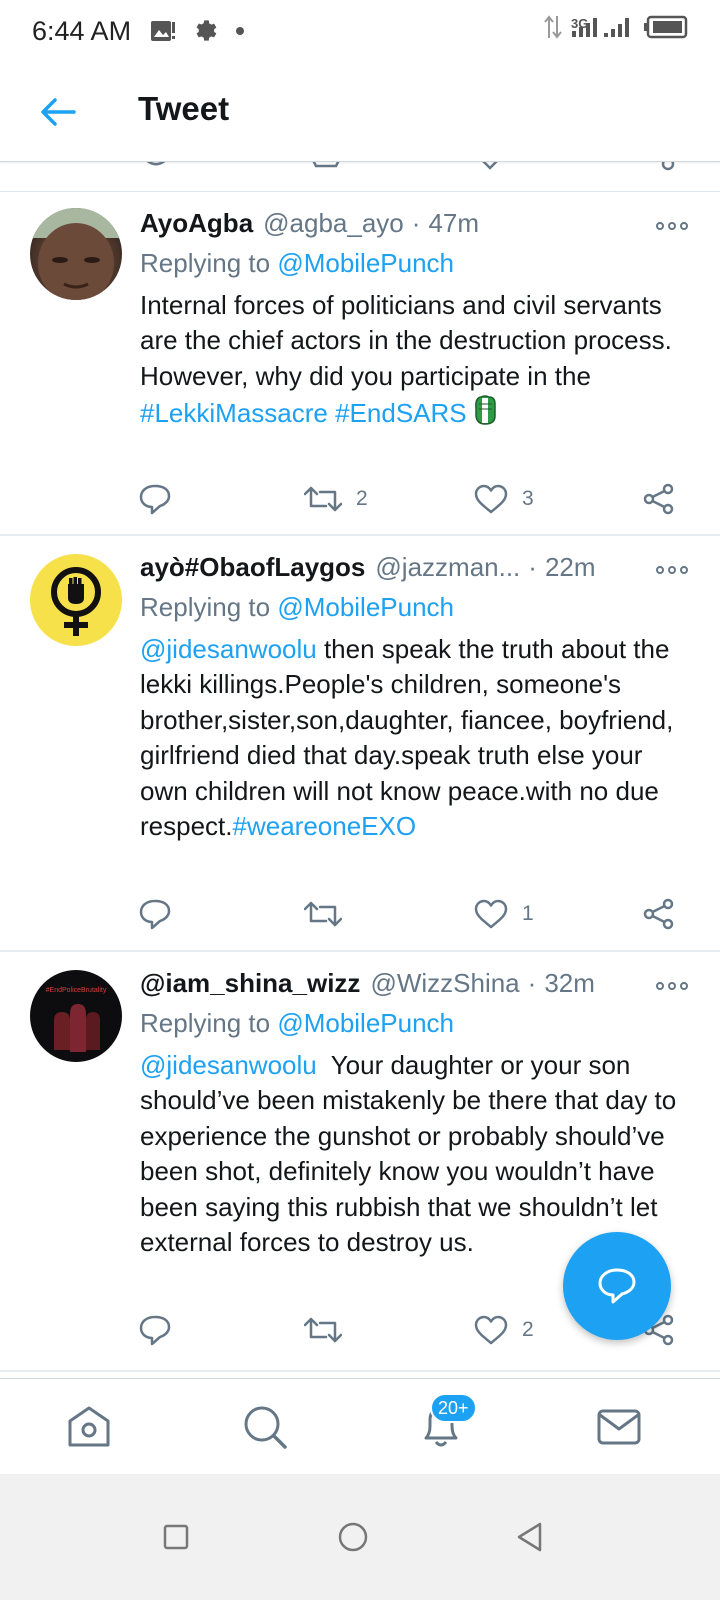  I want to click on like-button: 3, so click(504, 499).